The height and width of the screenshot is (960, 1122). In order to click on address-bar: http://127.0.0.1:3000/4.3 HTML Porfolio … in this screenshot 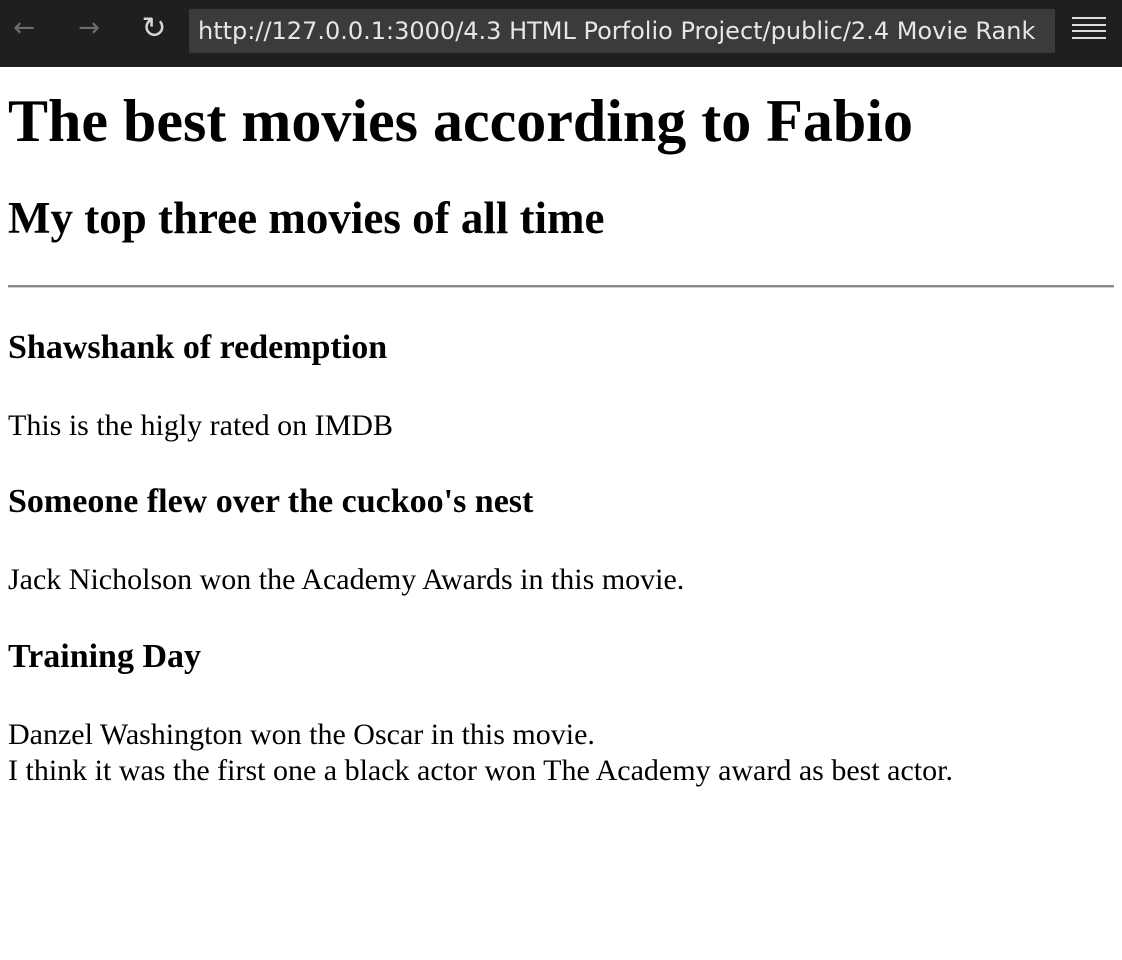, I will do `click(622, 31)`.